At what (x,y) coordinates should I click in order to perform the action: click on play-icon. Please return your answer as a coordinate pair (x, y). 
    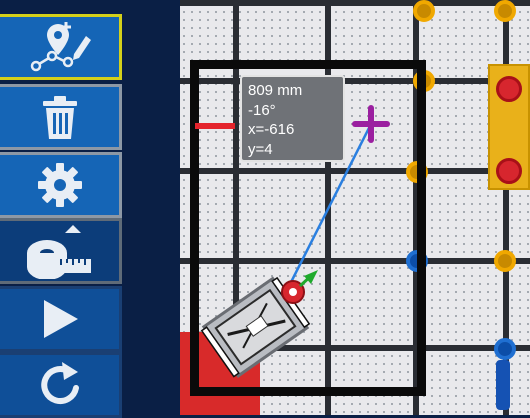
    Looking at the image, I should click on (60, 319).